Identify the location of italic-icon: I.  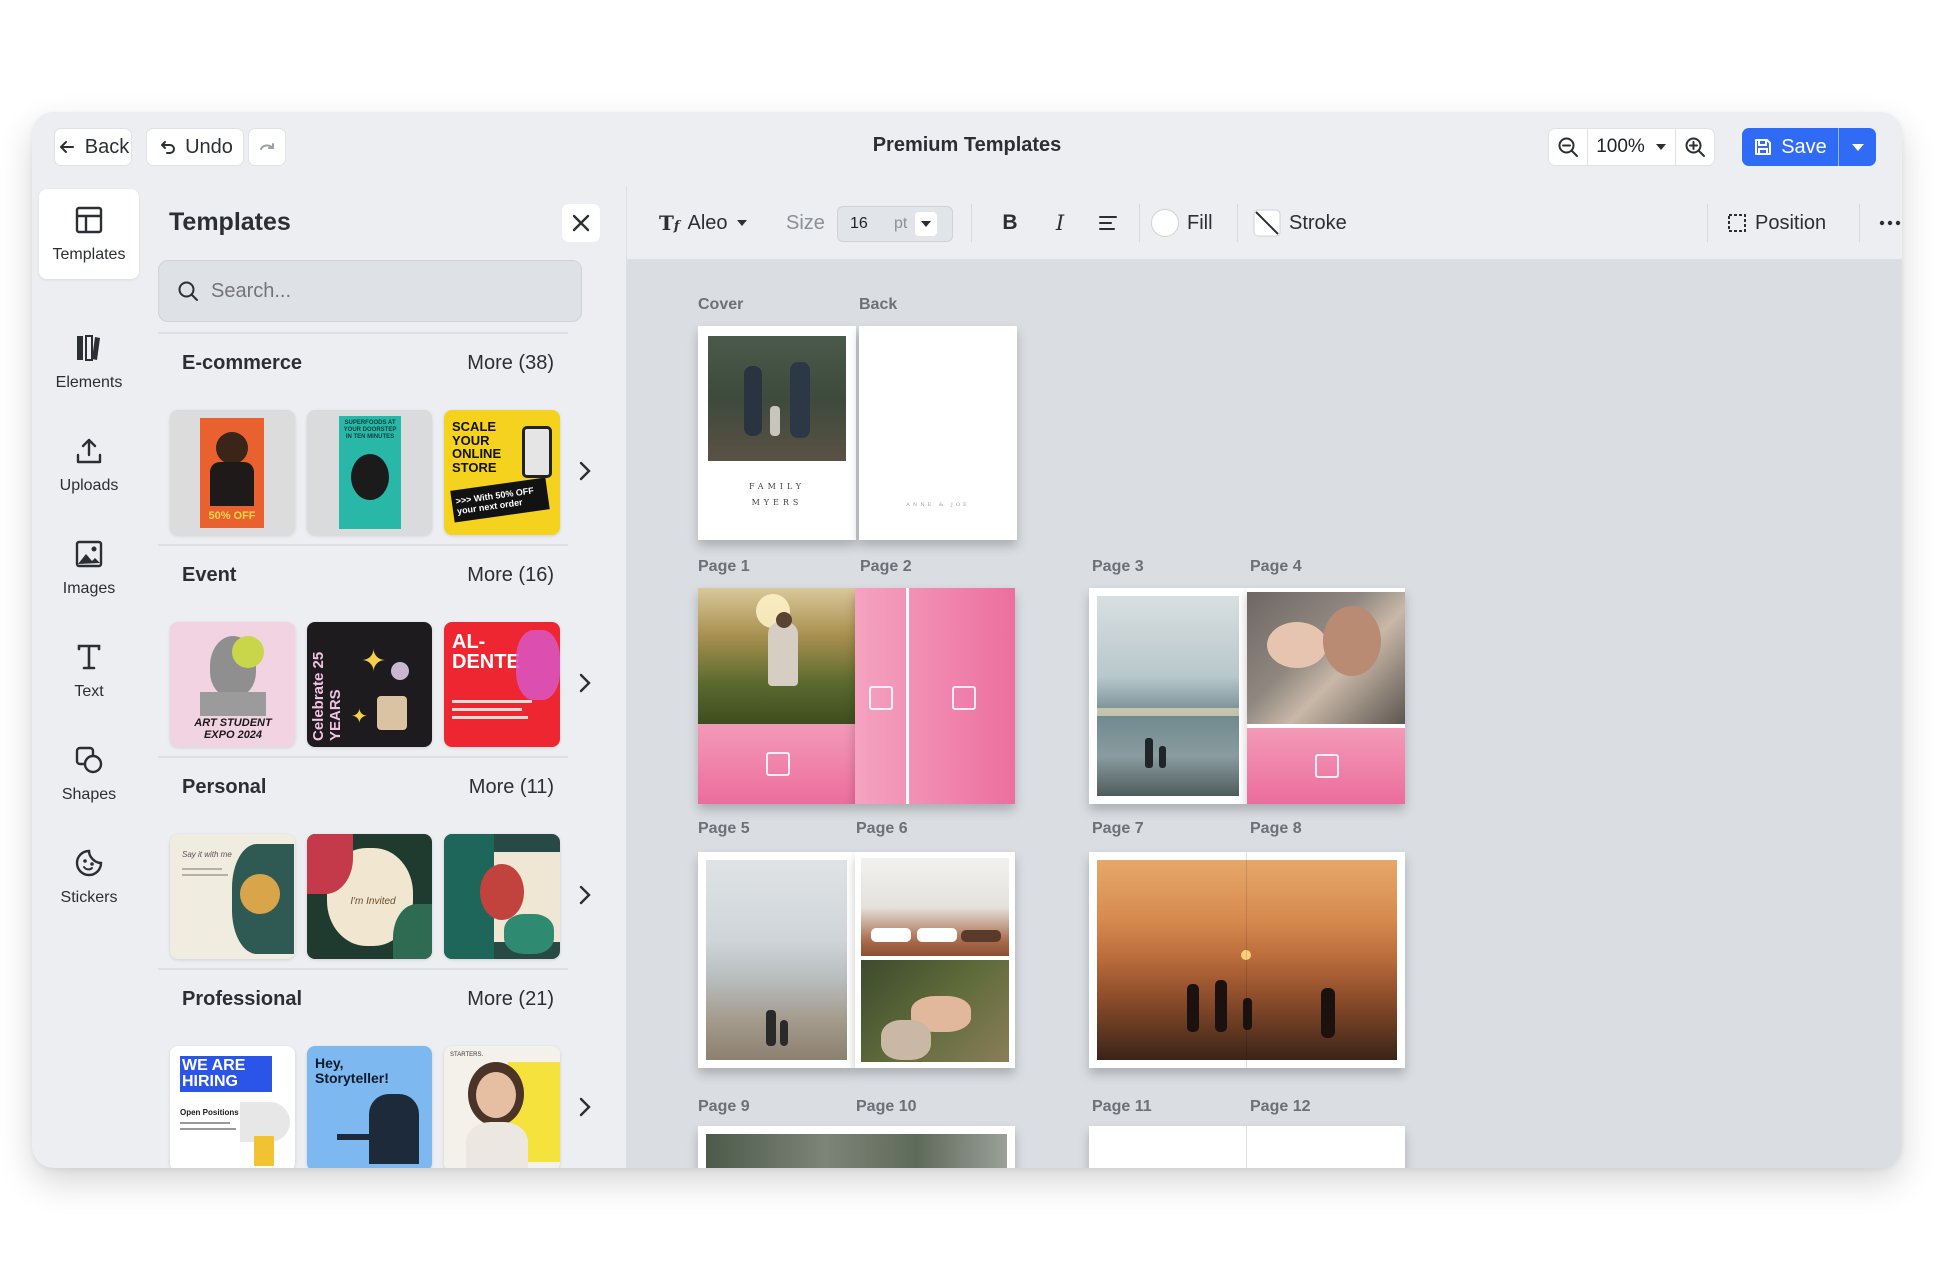
(1060, 223).